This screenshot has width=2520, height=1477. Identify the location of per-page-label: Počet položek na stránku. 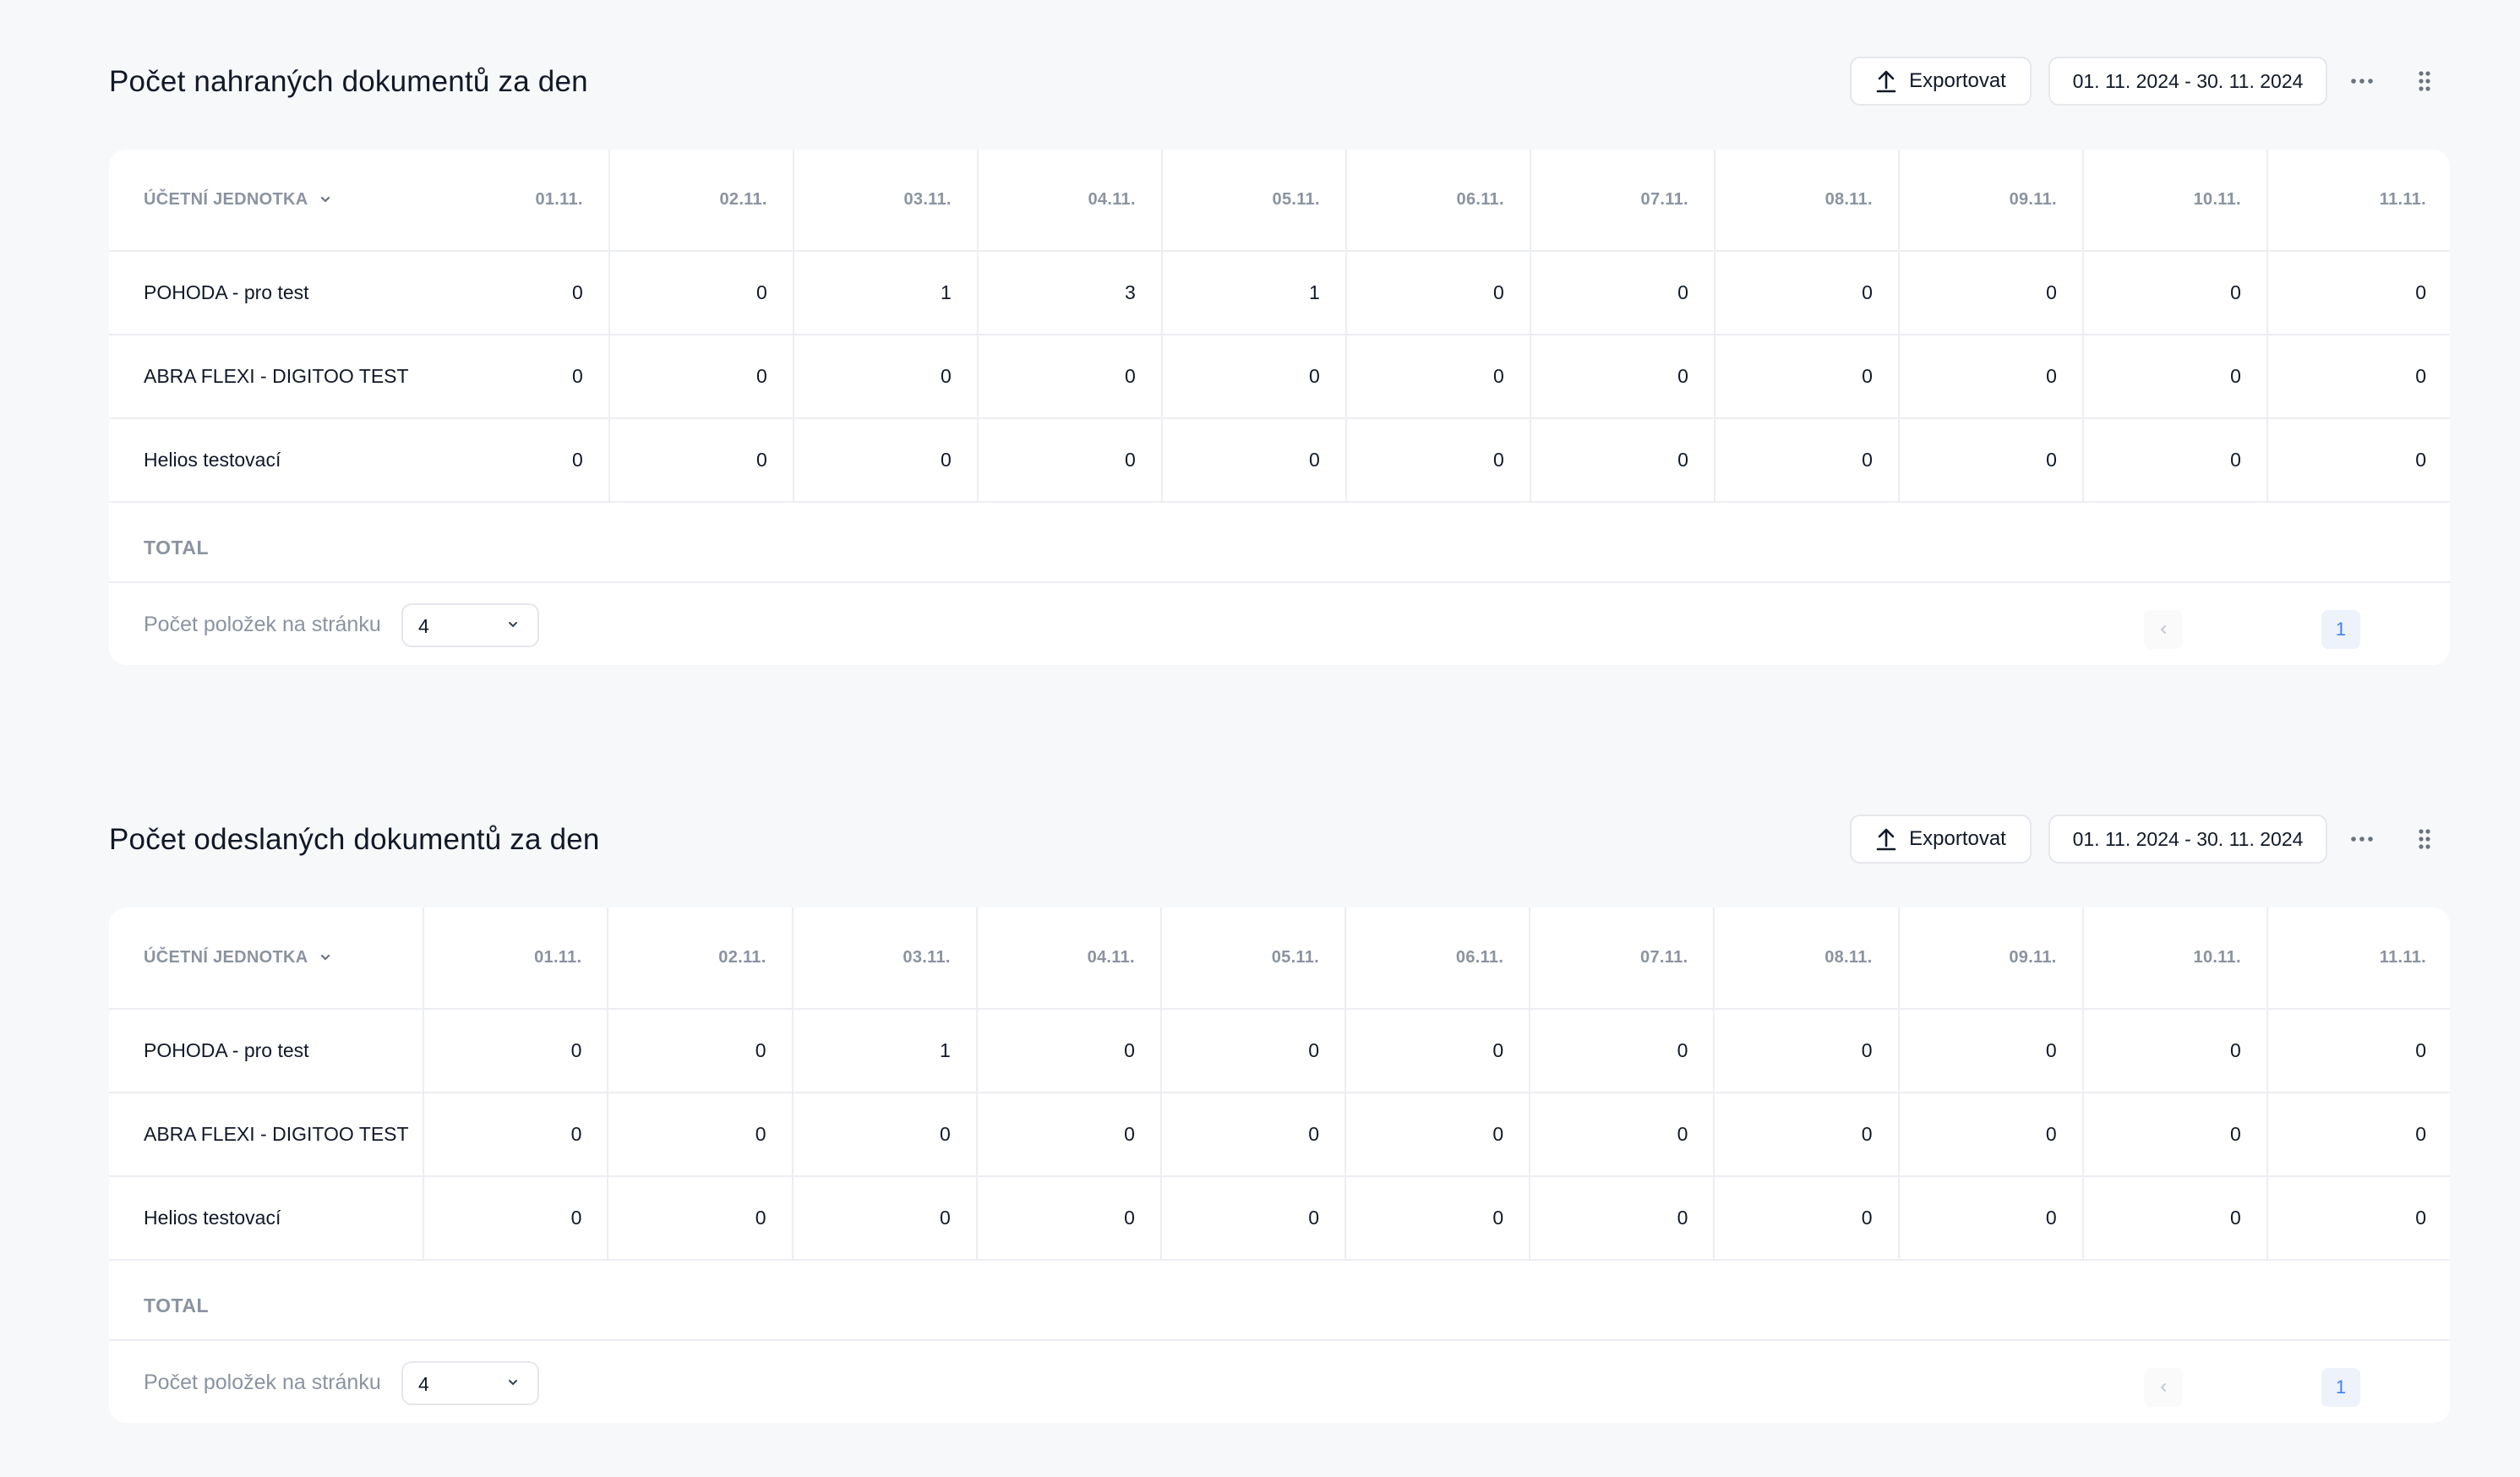
(262, 624).